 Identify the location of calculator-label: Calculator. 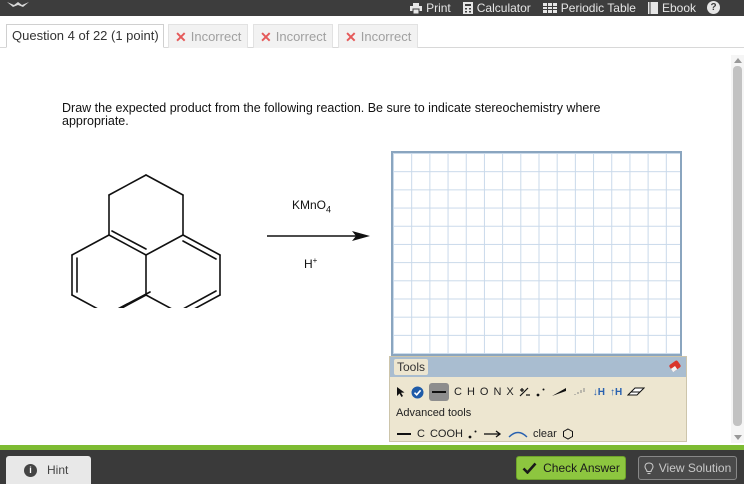
(503, 8).